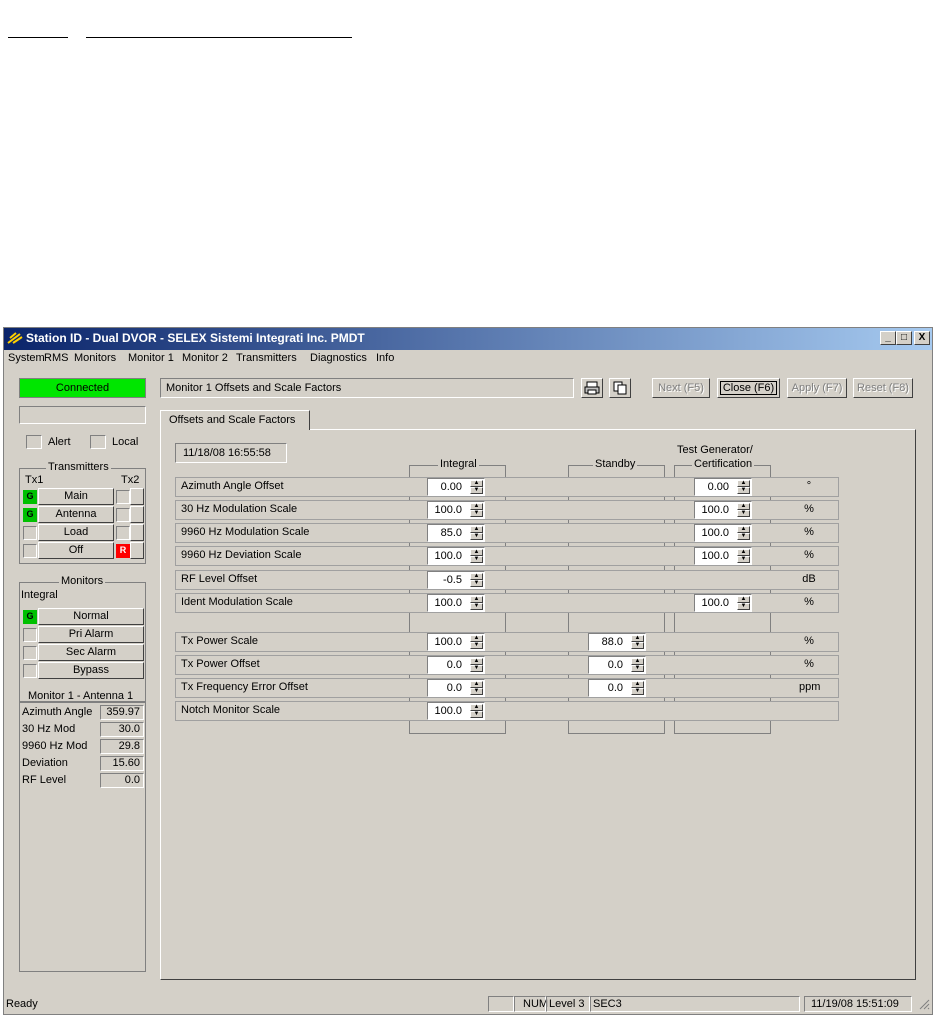  Describe the element at coordinates (922, 338) in the screenshot. I see `close-window-button: X` at that location.